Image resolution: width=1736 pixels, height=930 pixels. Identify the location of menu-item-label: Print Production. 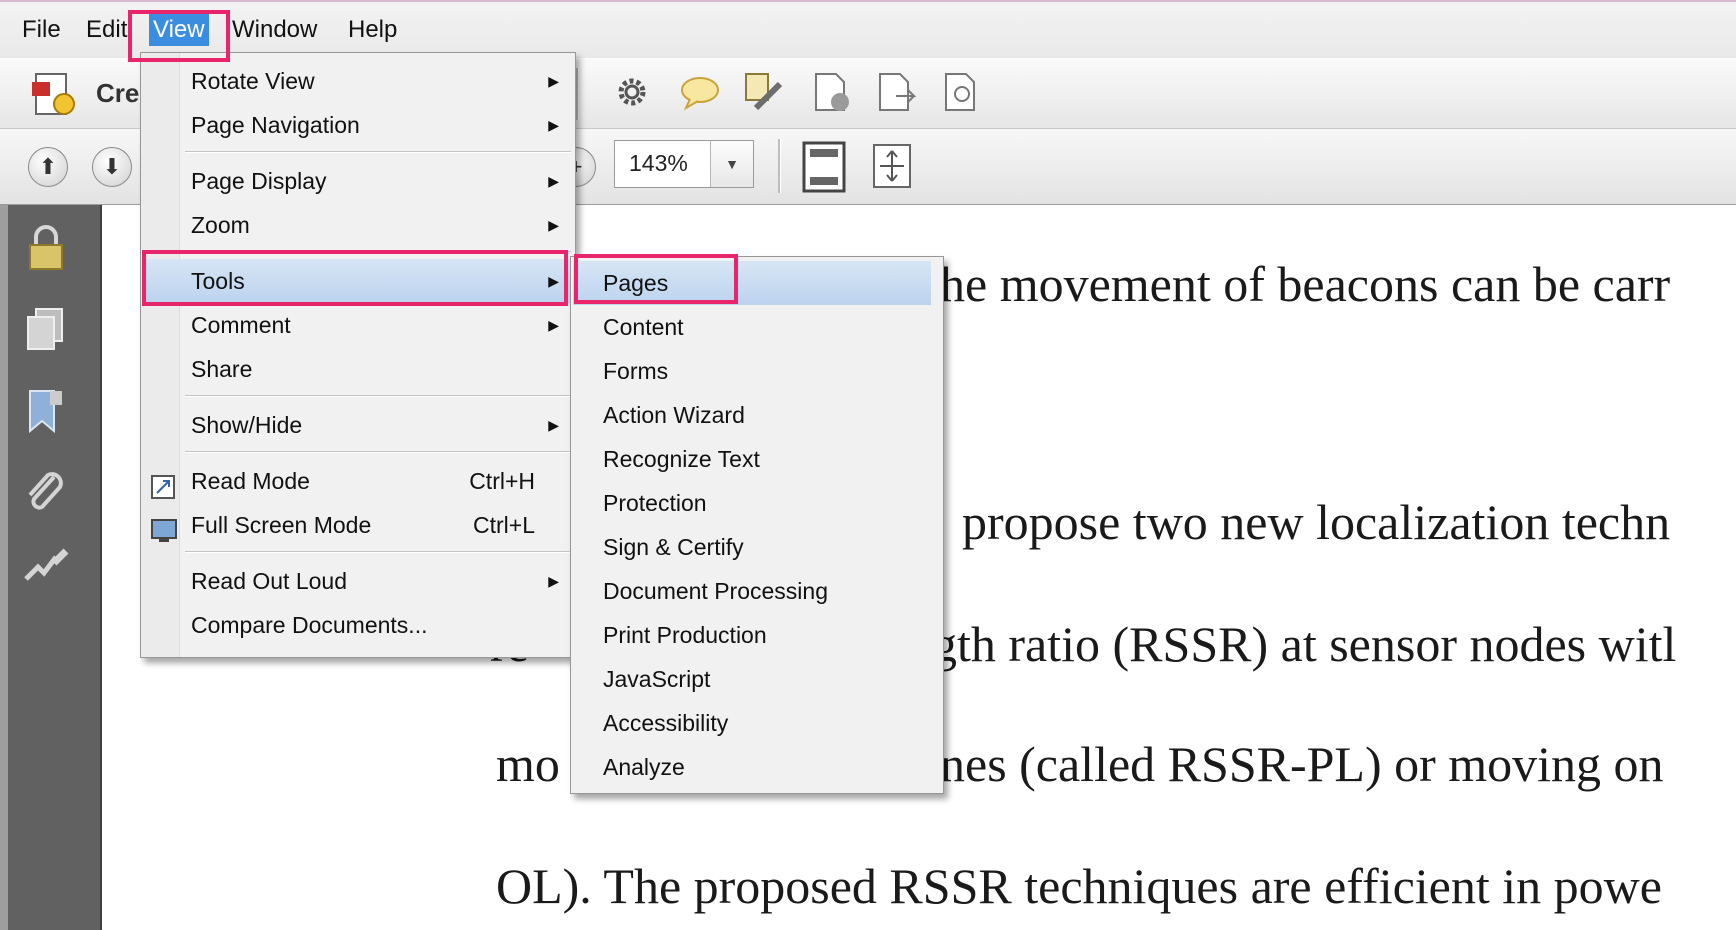
(685, 635).